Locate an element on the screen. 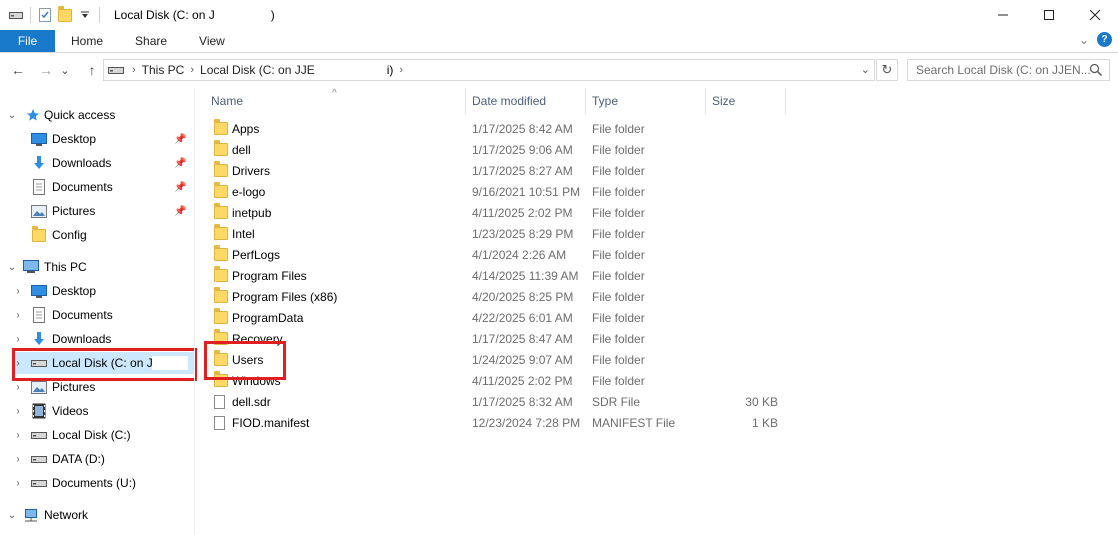 The image size is (1118, 535). column-header-label: Date modified is located at coordinates (509, 101).